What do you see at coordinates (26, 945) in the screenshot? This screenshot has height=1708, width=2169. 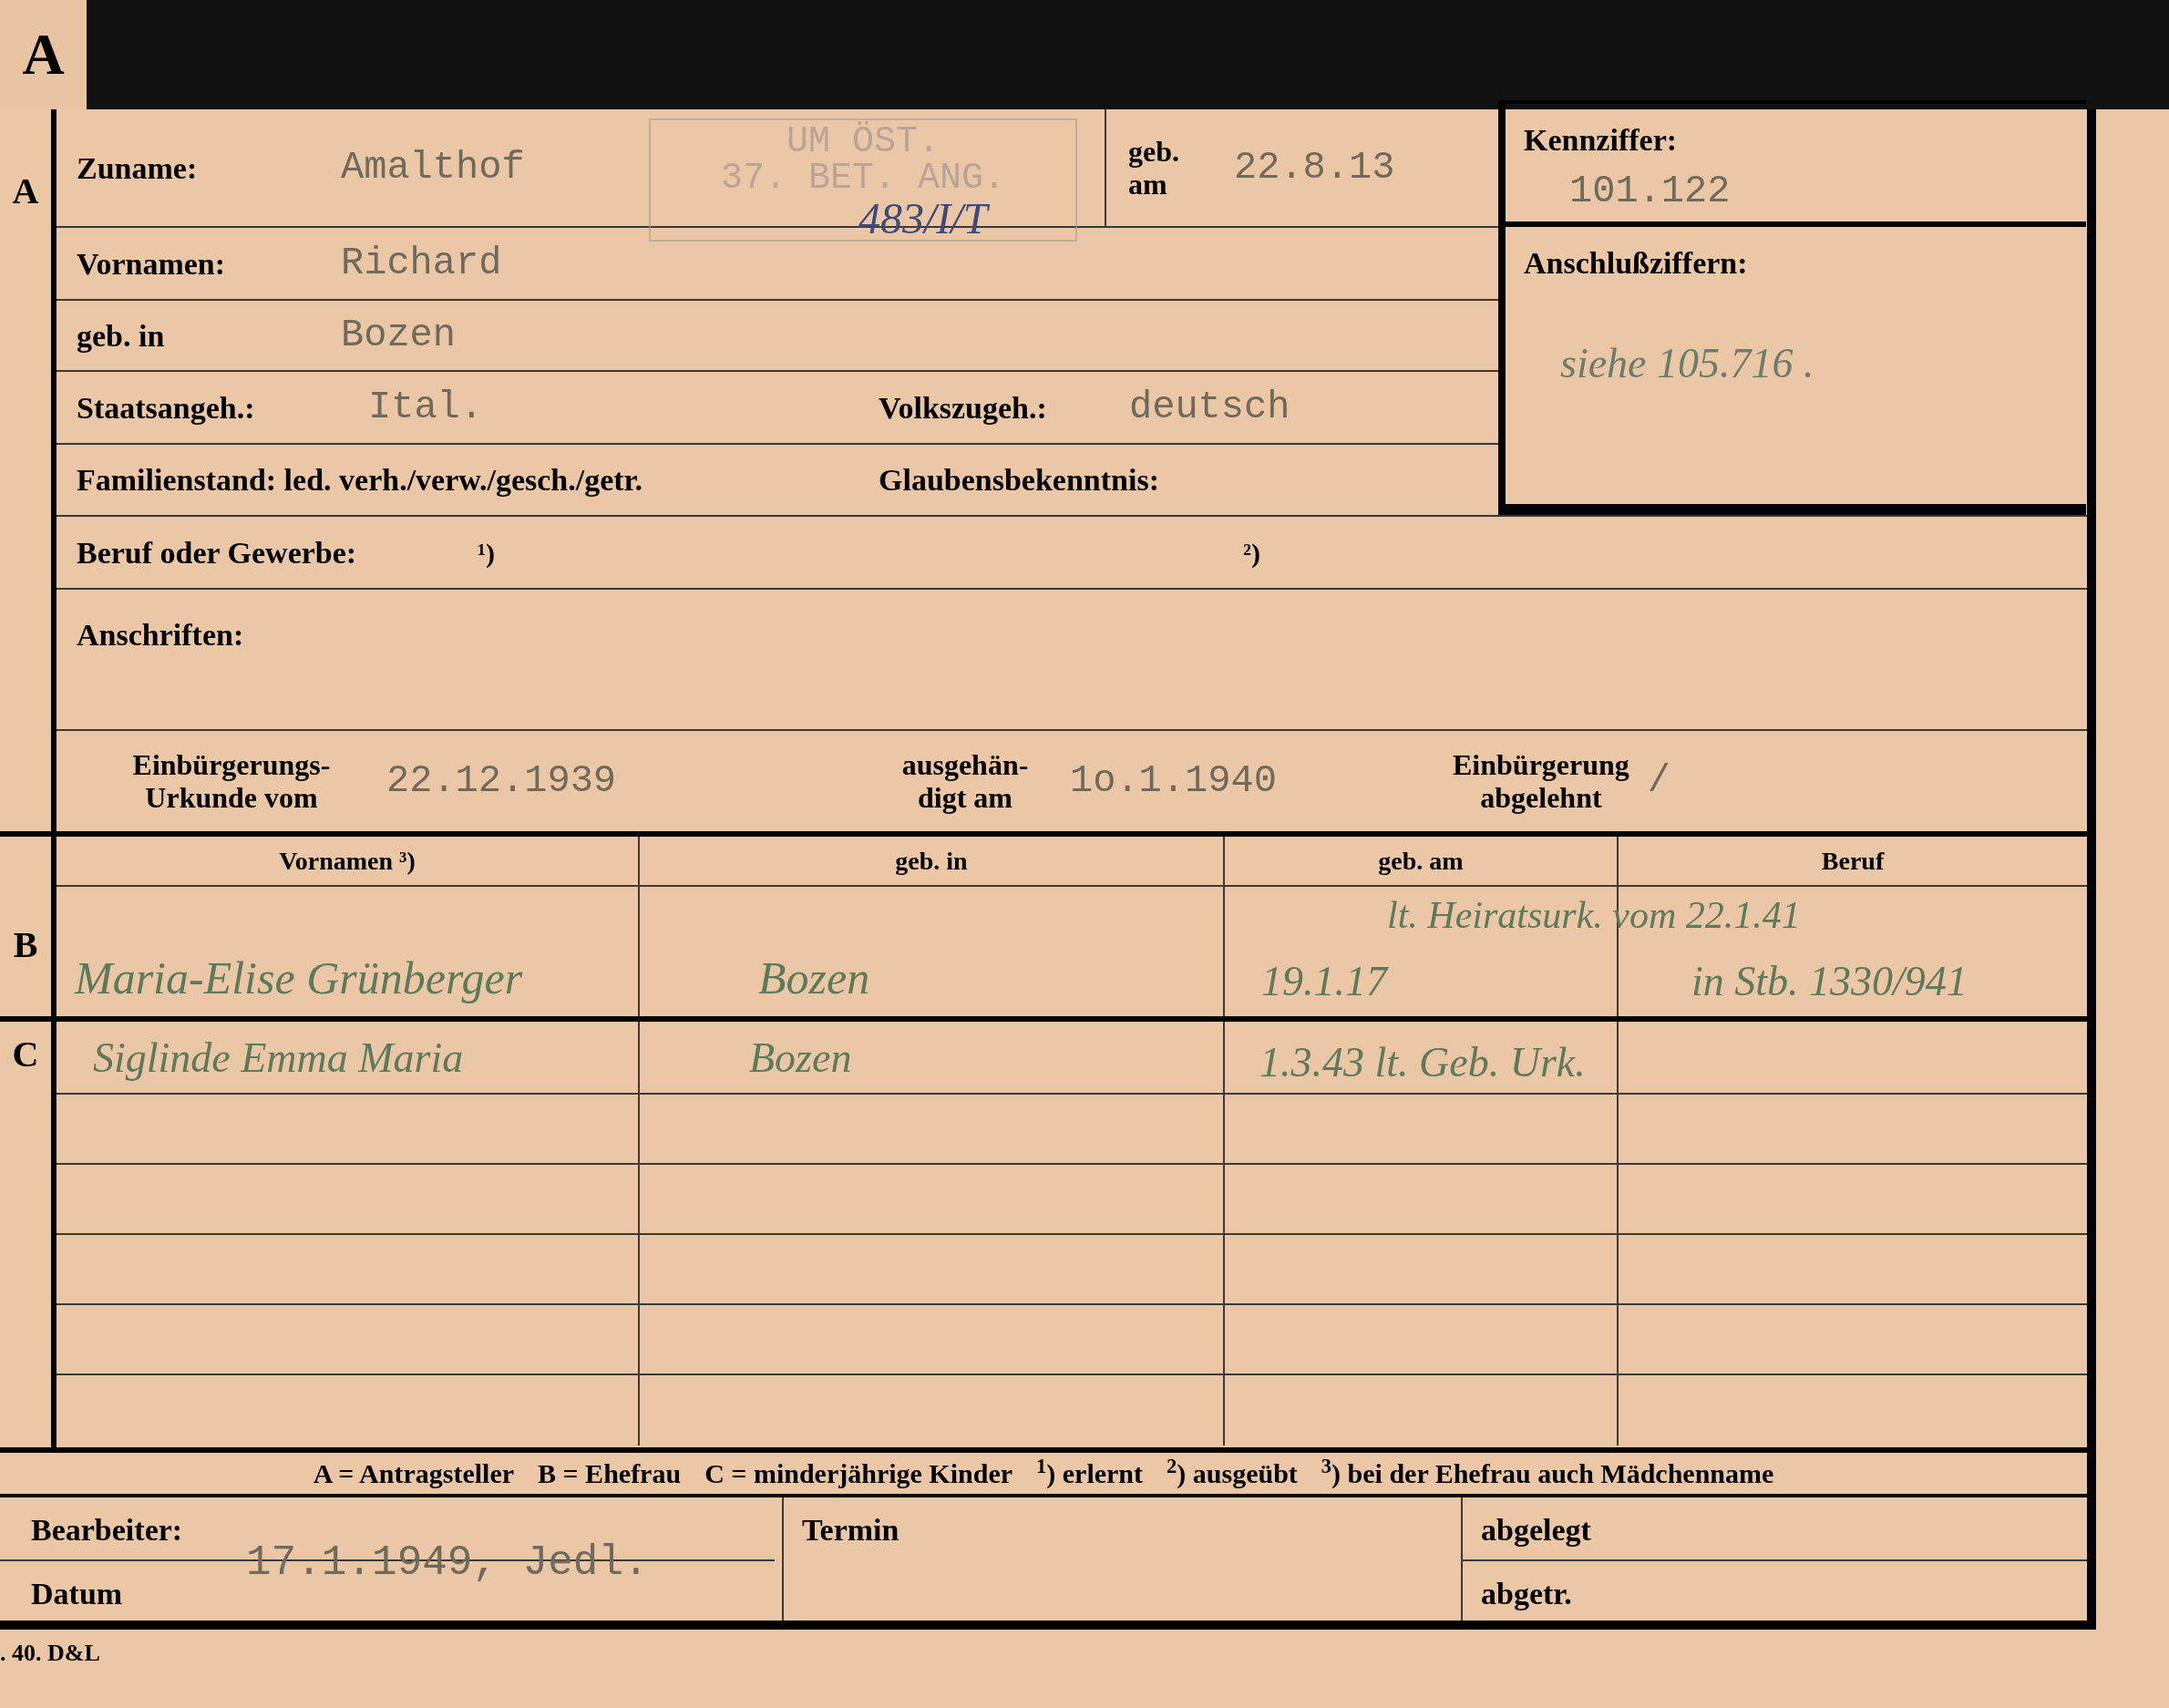 I see `section-letter: B` at bounding box center [26, 945].